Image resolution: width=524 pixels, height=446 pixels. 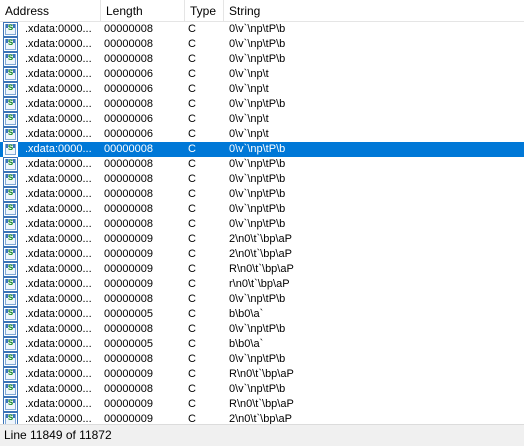 I want to click on string-cell: r\n0\t`\bp\aP, so click(x=259, y=284).